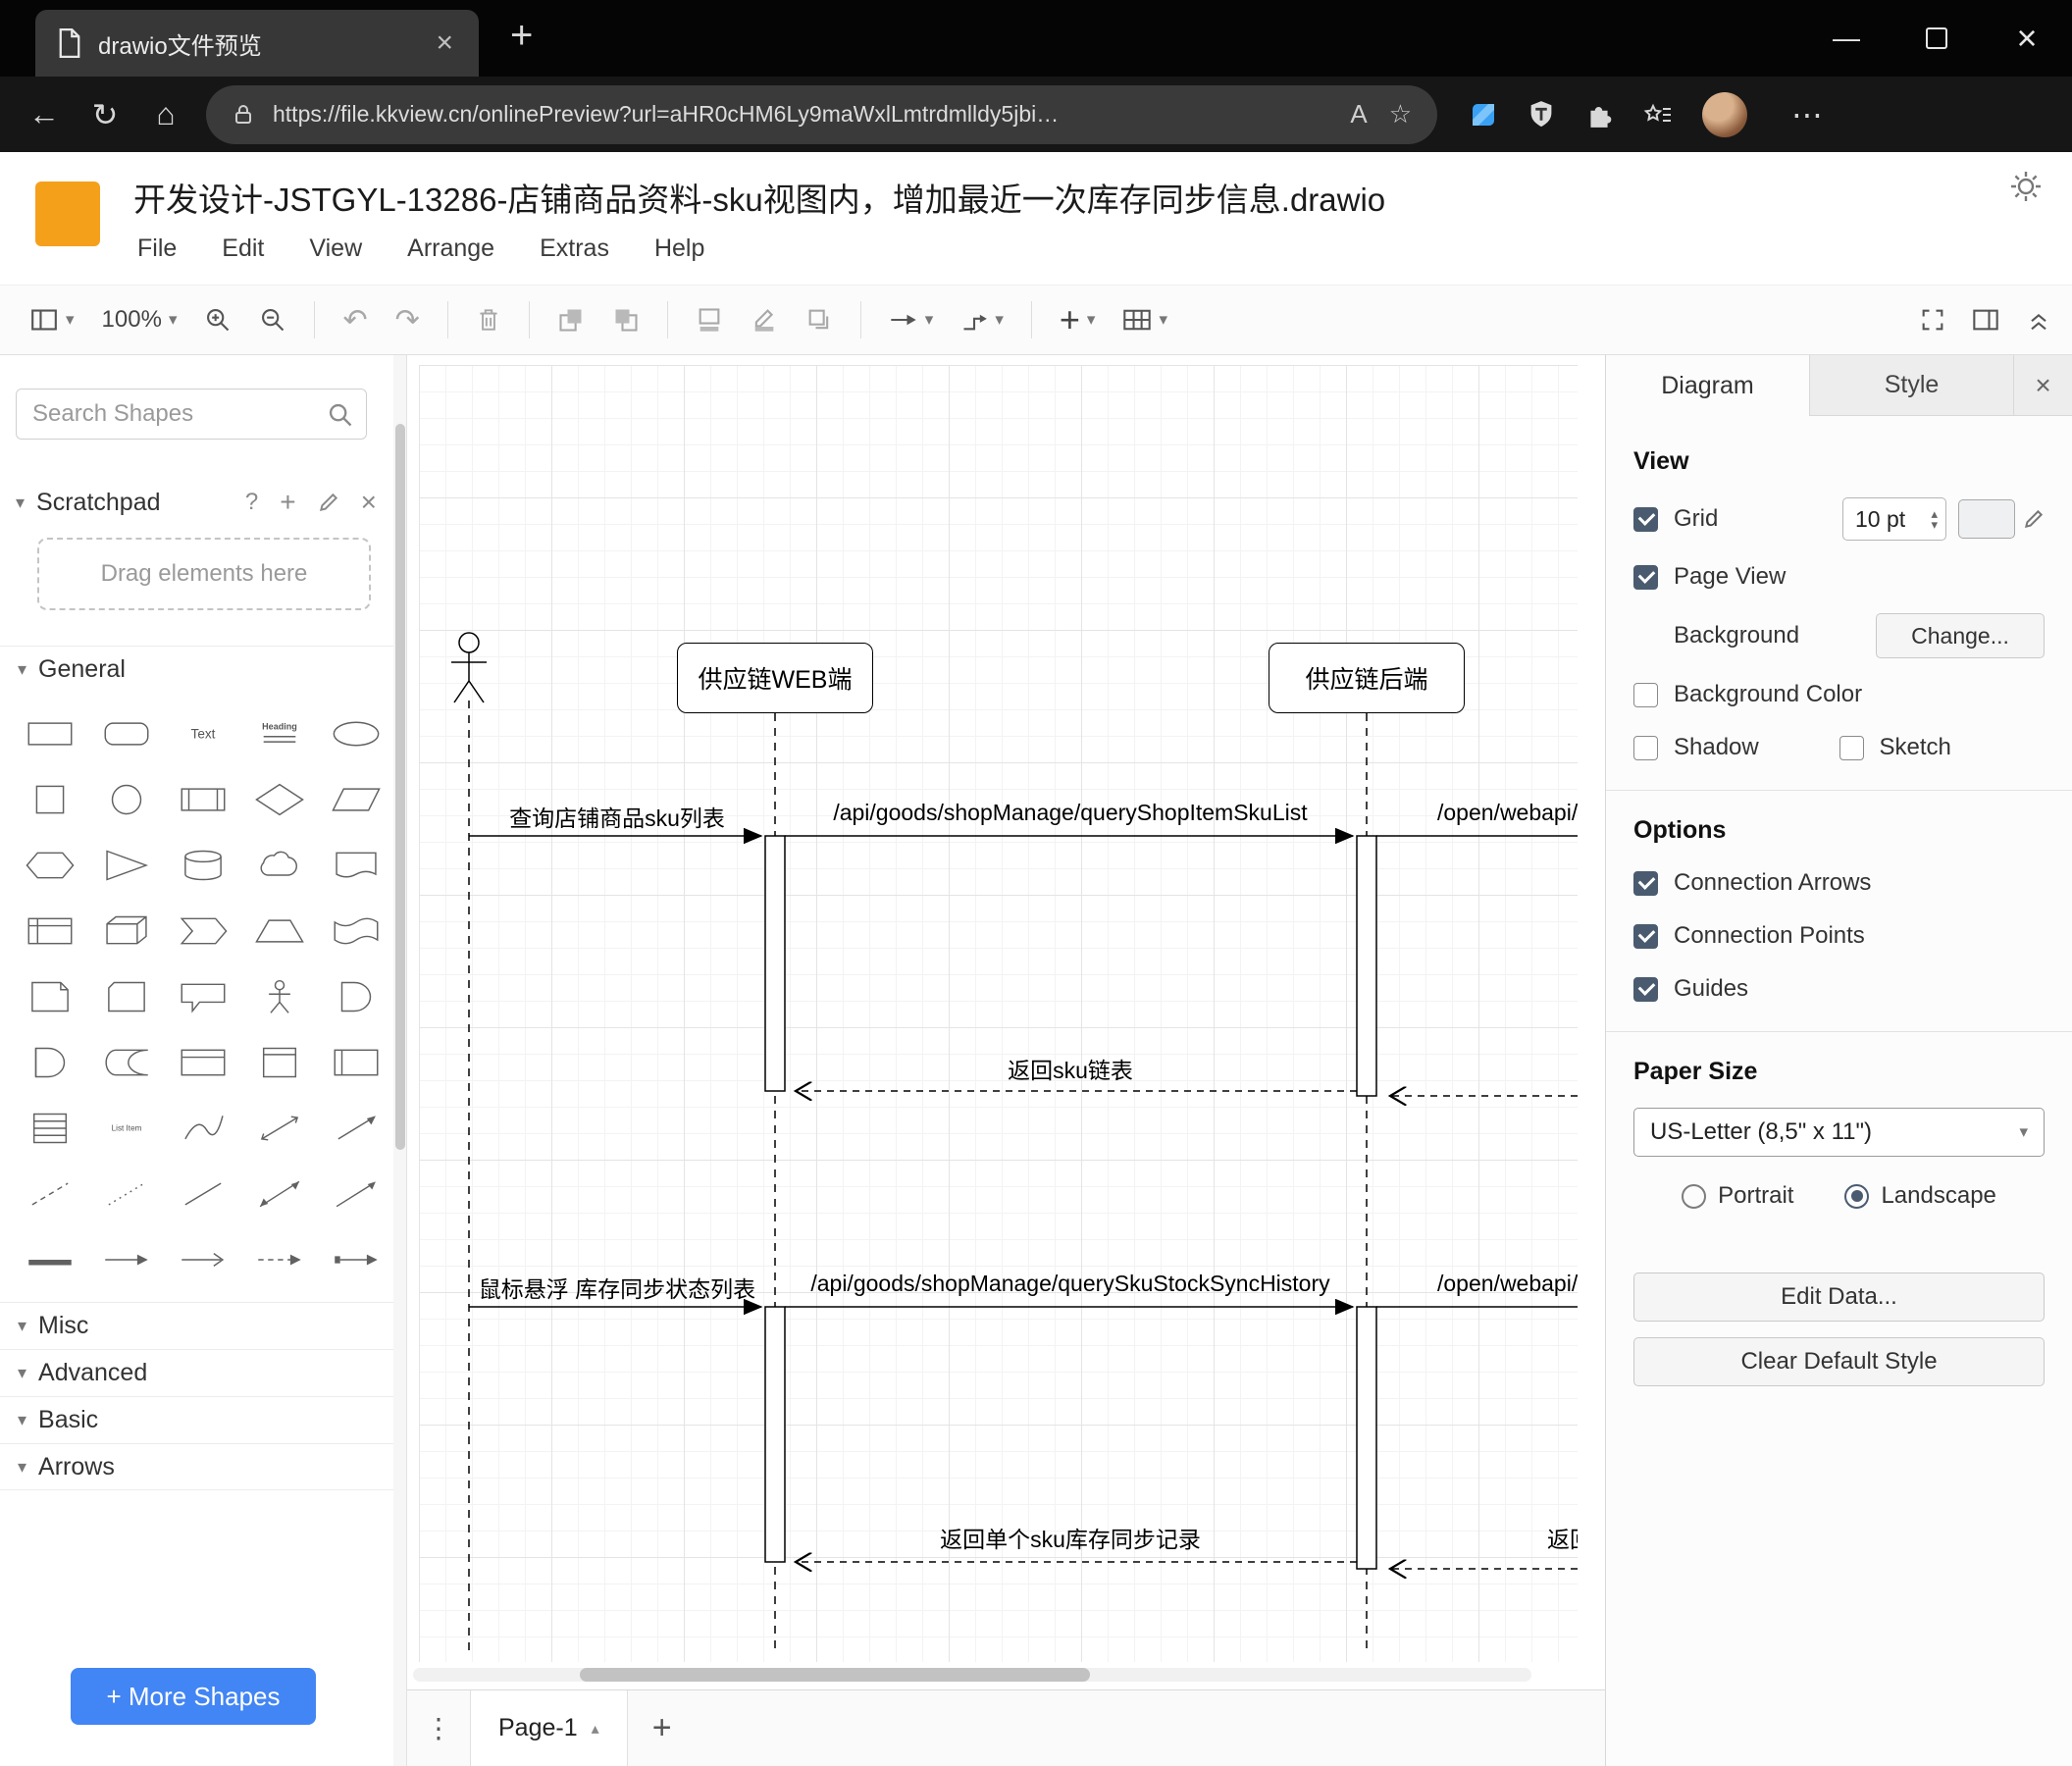 This screenshot has height=1766, width=2072. I want to click on scratchpad-add-icon: +, so click(287, 502).